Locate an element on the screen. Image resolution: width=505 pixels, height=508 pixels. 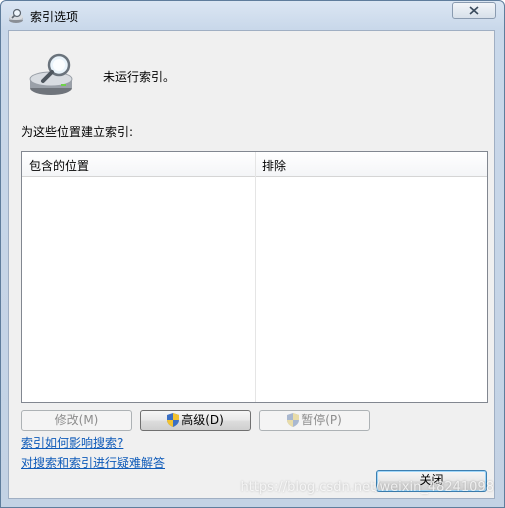
pause-button: 暂停(P) is located at coordinates (314, 420).